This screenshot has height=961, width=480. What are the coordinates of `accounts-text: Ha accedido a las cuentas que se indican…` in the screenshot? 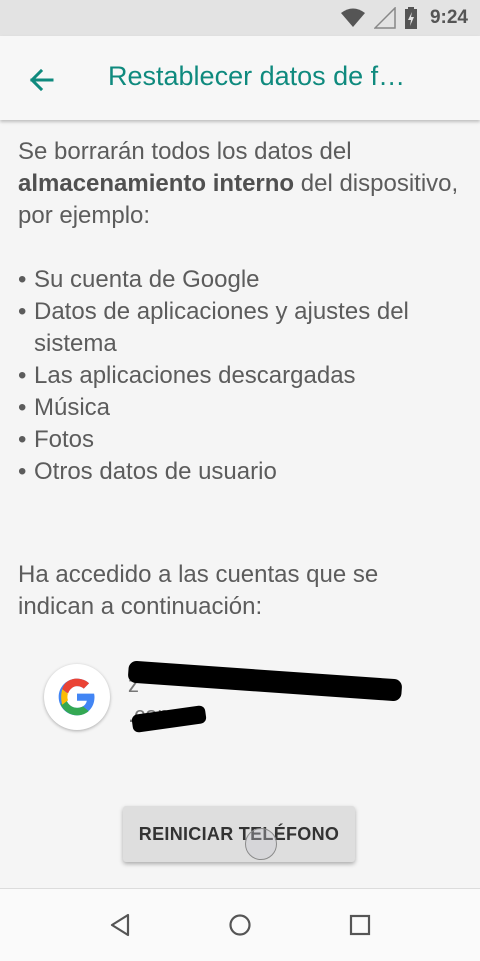 It's located at (198, 590).